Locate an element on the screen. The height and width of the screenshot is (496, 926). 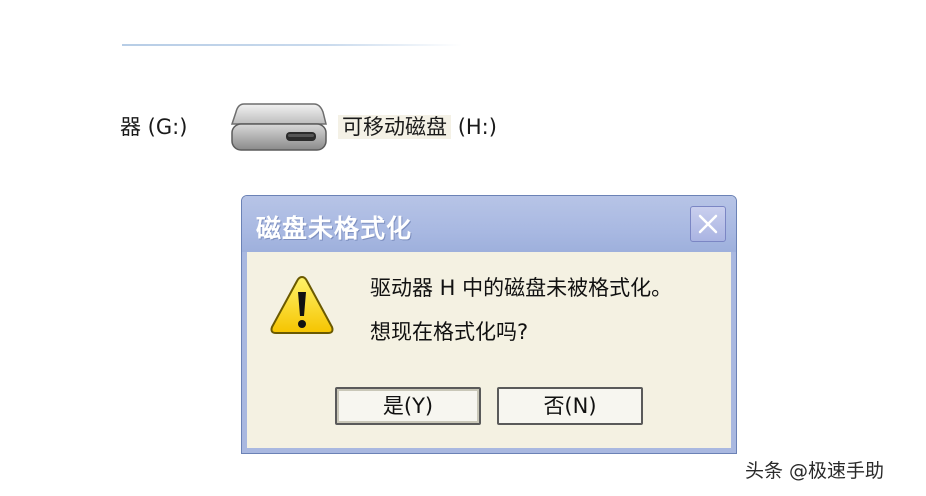
dialog-message-line1: 驱动器 H 中的磁盘未被格式化。 is located at coordinates (521, 288).